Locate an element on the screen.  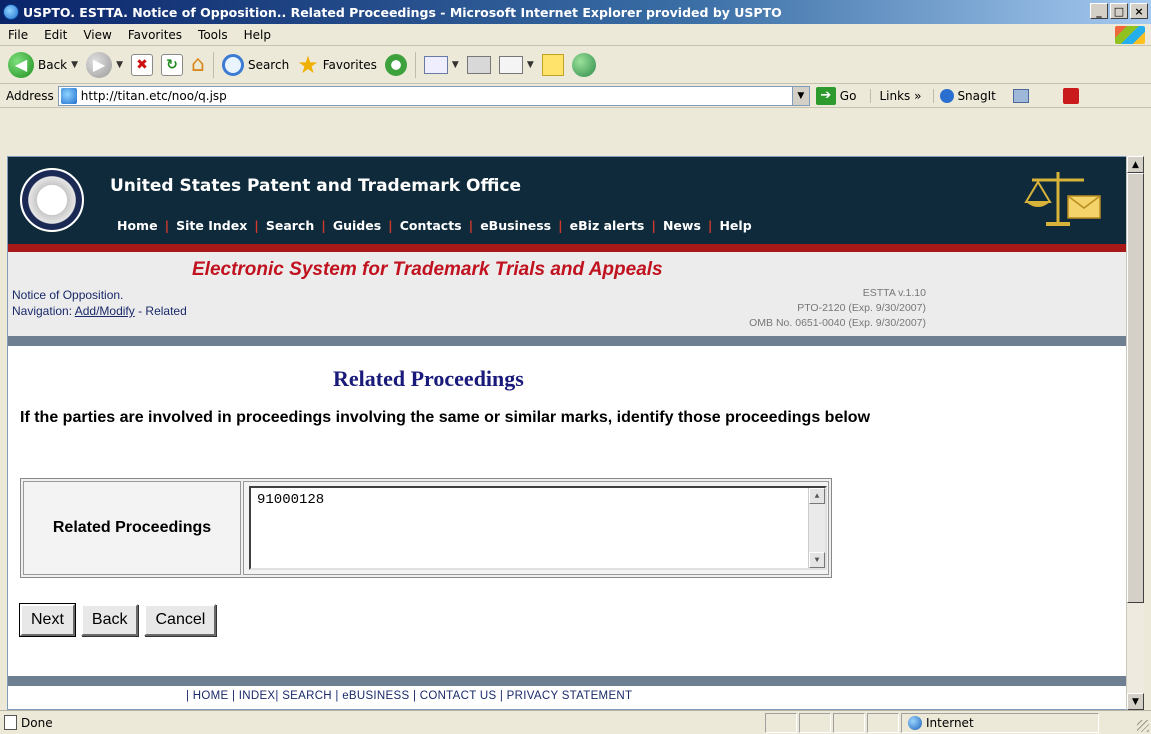
security-zone: Internet is located at coordinates (1000, 722).